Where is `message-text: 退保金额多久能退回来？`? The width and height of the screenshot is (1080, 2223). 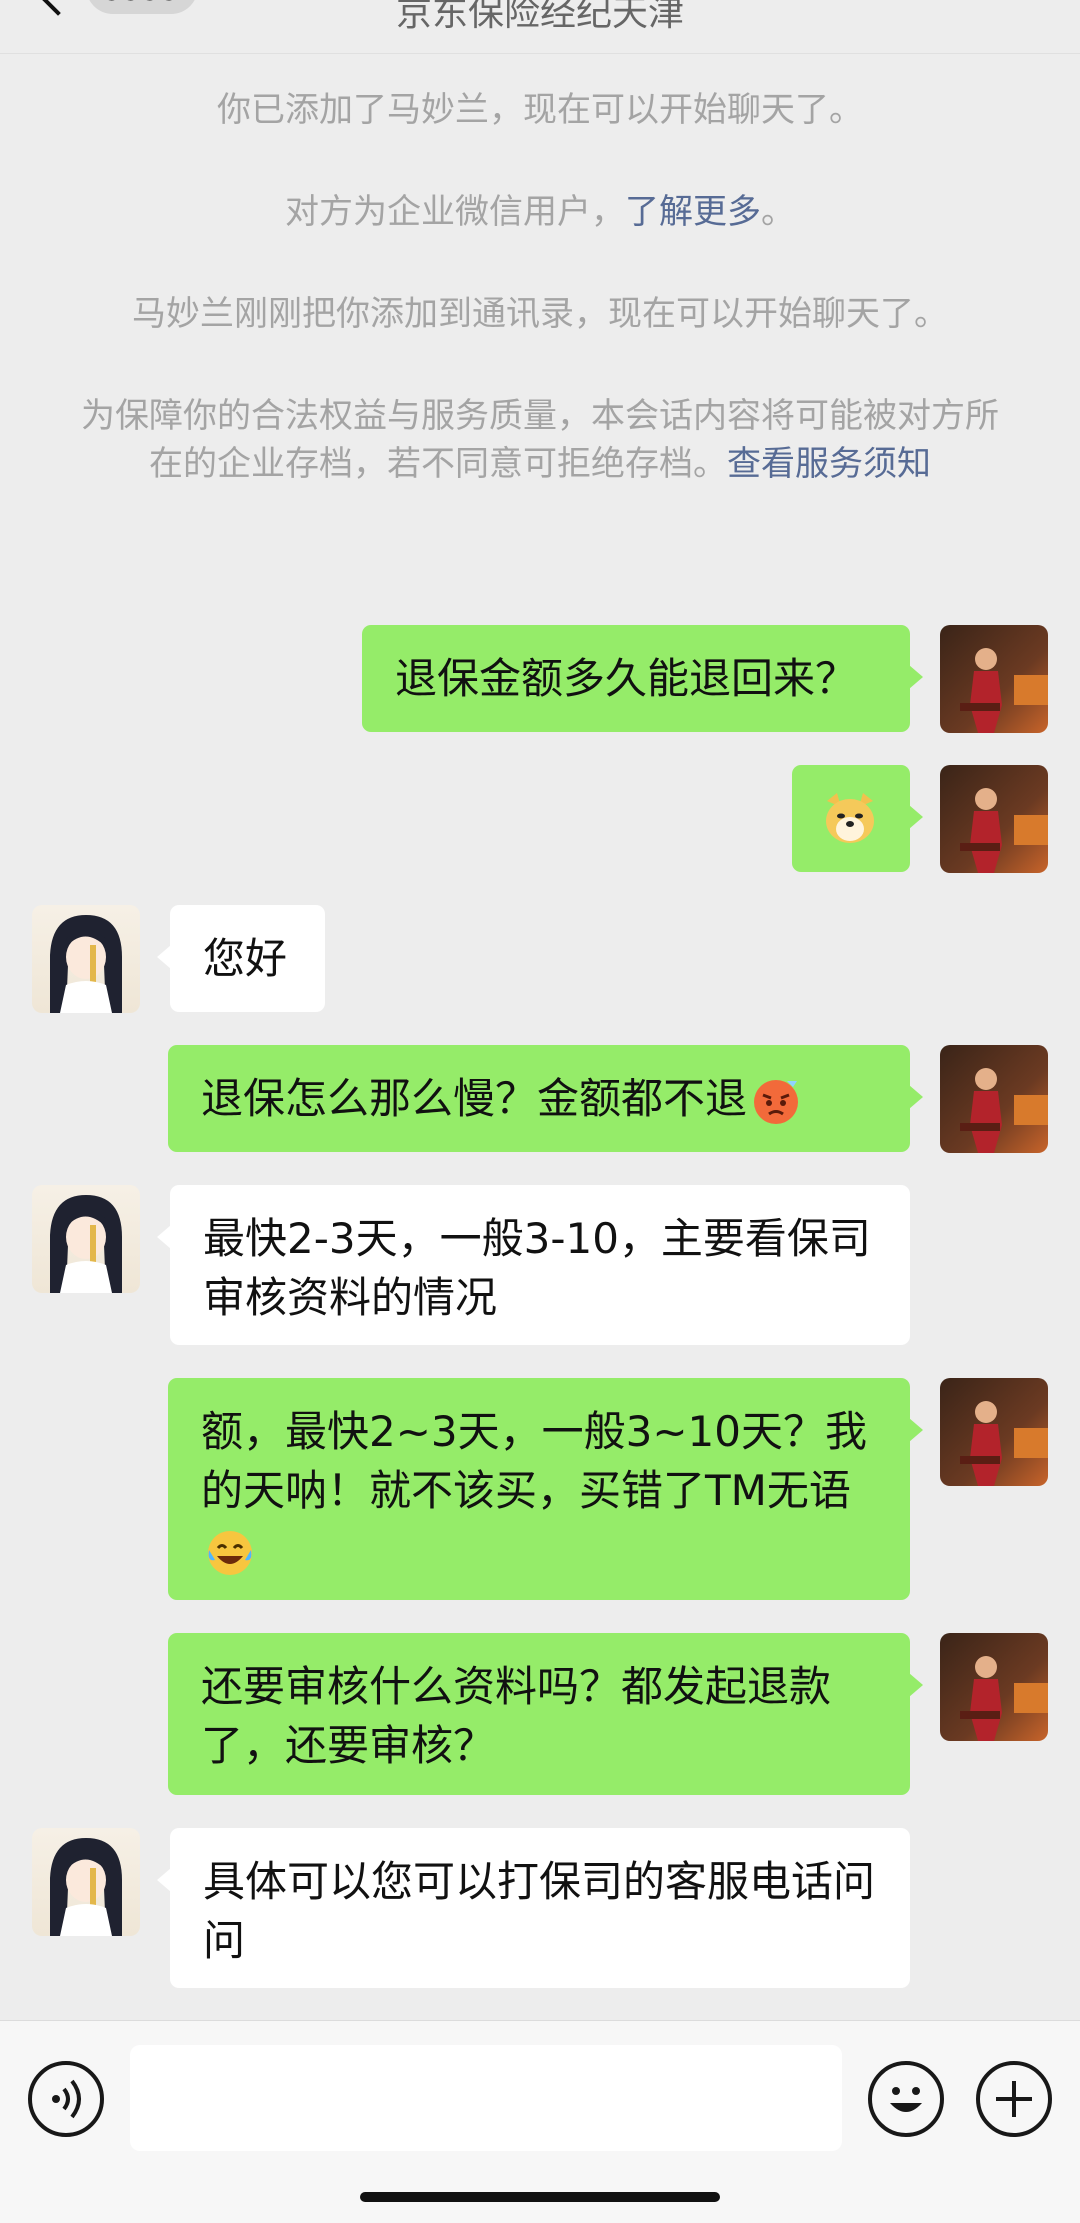 message-text: 退保金额多久能退回来？ is located at coordinates (626, 678).